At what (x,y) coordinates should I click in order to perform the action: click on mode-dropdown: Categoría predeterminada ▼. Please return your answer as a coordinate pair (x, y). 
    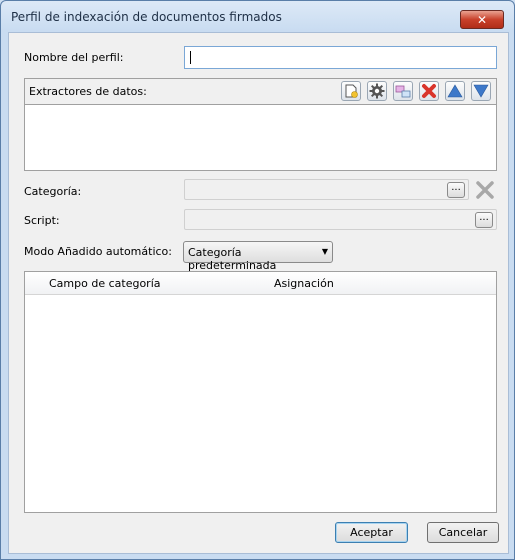
    Looking at the image, I should click on (258, 256).